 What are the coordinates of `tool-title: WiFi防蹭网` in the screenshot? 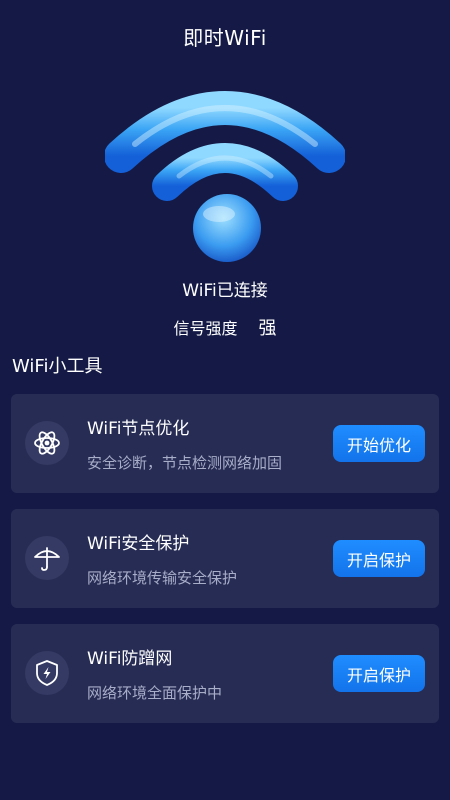 It's located at (130, 659).